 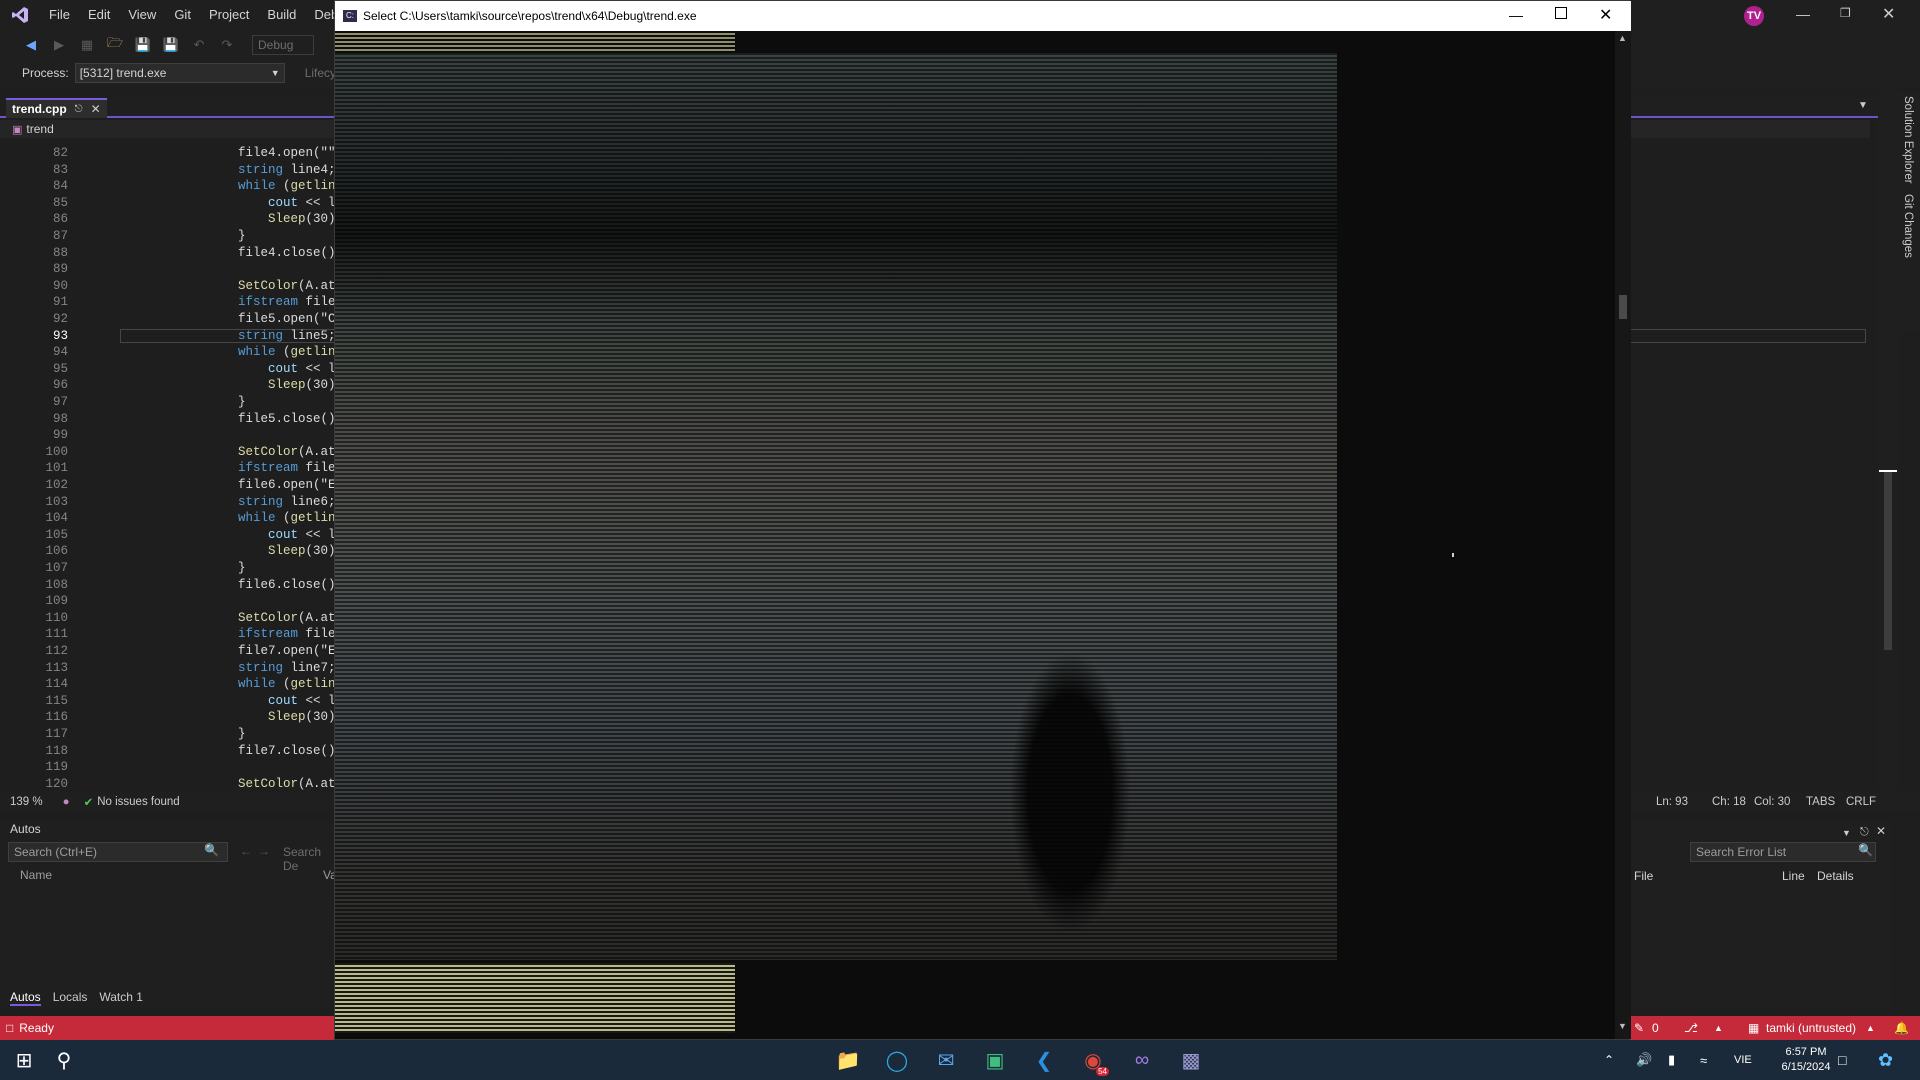 I want to click on code-line: 118 file7.close(), so click(x=170, y=752).